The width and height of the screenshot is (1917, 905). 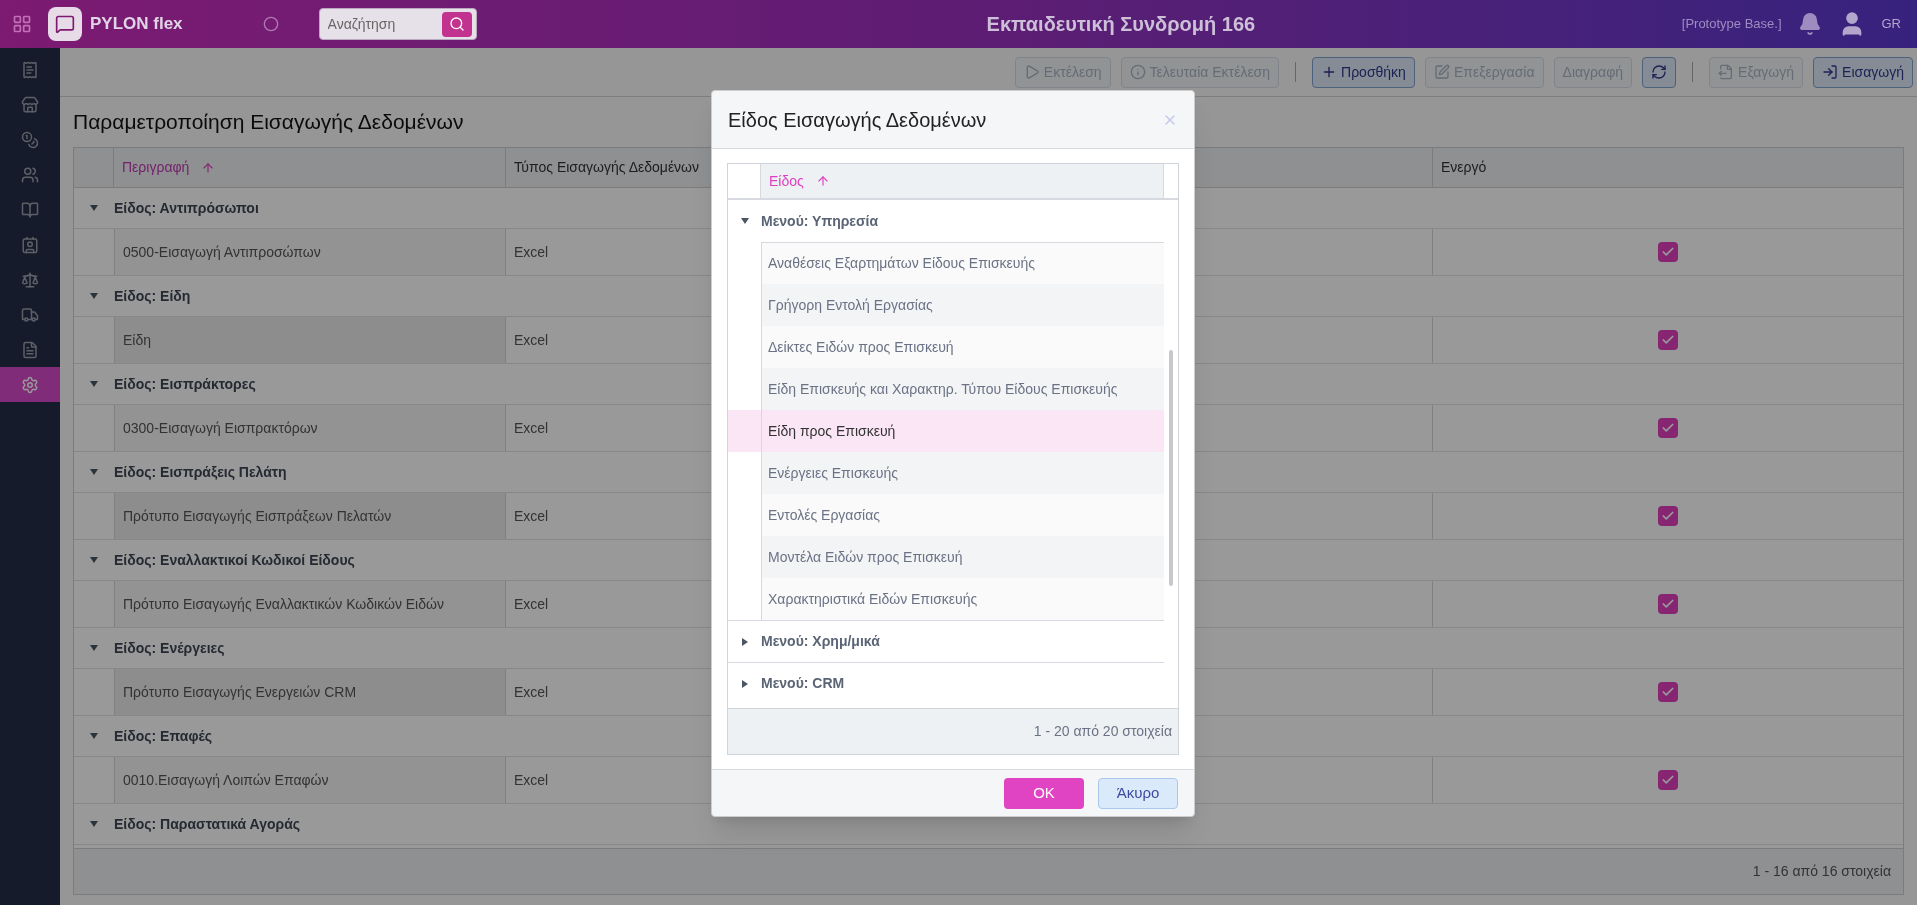 I want to click on group-label: Είδος: Επαφές, so click(x=163, y=736).